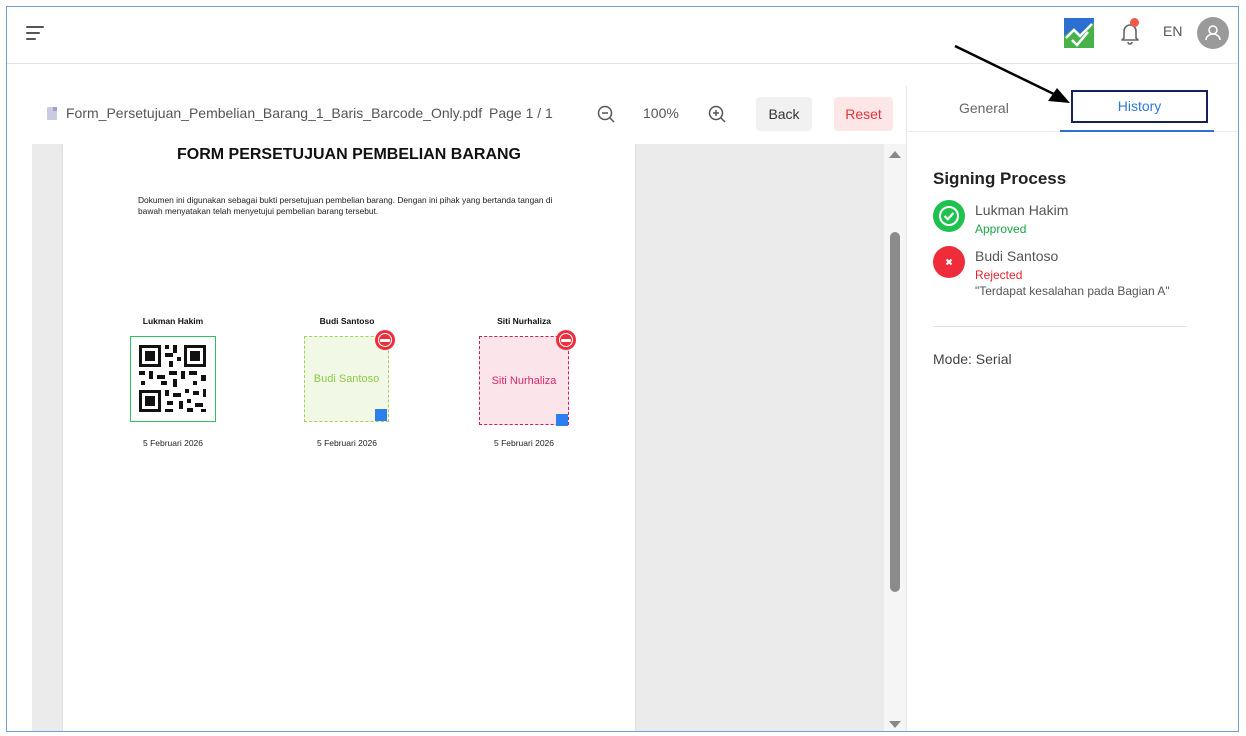 The width and height of the screenshot is (1246, 736). What do you see at coordinates (562, 420) in the screenshot?
I see `resize-handle-siti` at bounding box center [562, 420].